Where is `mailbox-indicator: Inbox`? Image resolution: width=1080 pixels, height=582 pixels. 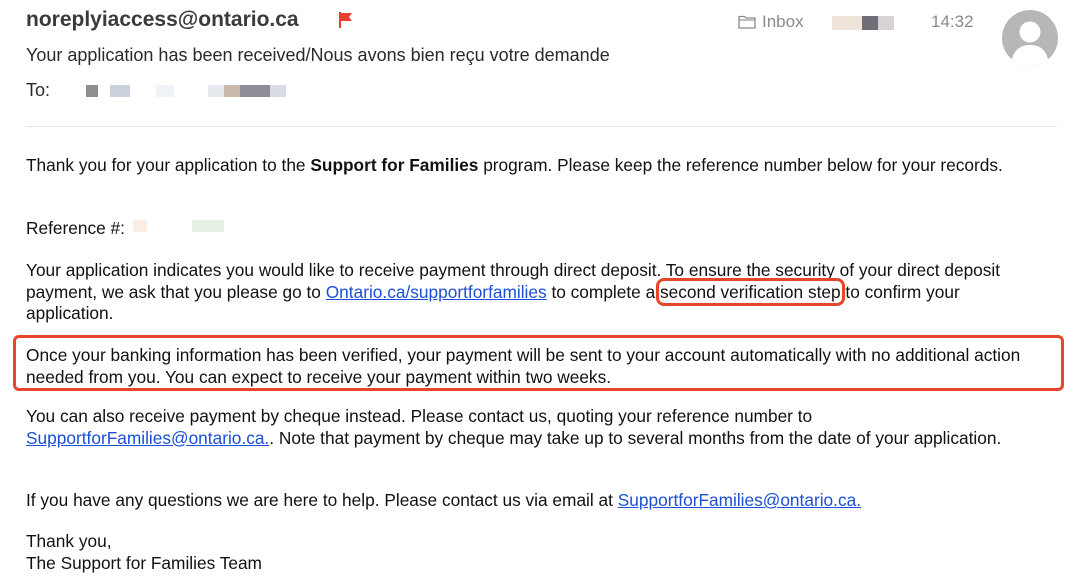 mailbox-indicator: Inbox is located at coordinates (771, 22).